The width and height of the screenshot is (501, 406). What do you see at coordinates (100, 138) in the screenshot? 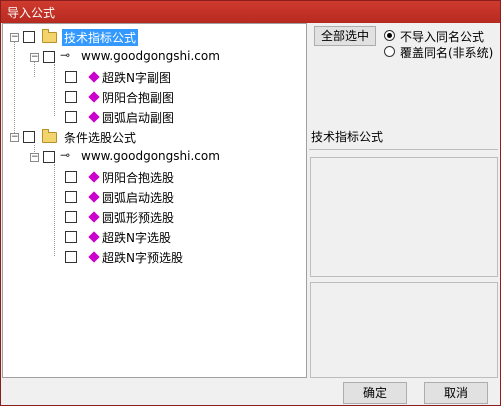
I see `group-label: 条件选股公式` at bounding box center [100, 138].